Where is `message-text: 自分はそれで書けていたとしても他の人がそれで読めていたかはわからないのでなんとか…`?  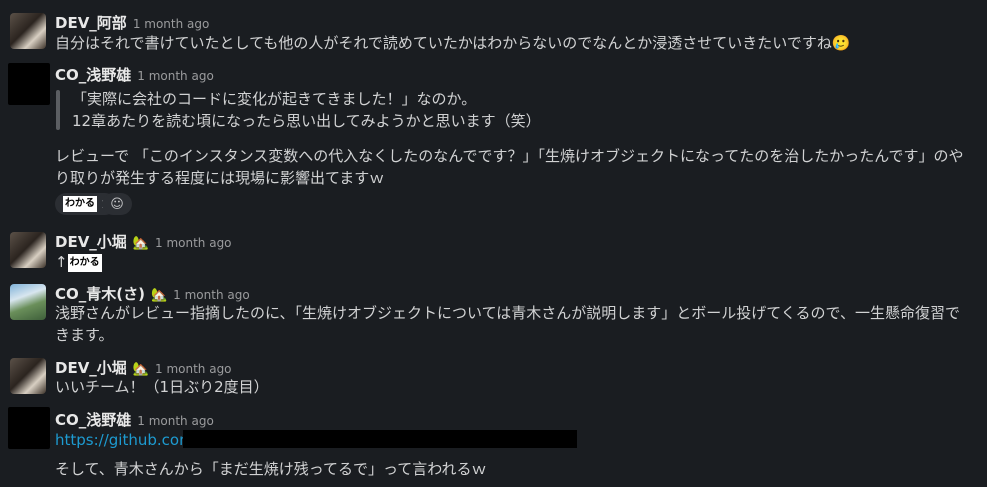 message-text: 自分はそれで書けていたとしても他の人がそれで読めていたかはわからないのでなんとか… is located at coordinates (443, 43).